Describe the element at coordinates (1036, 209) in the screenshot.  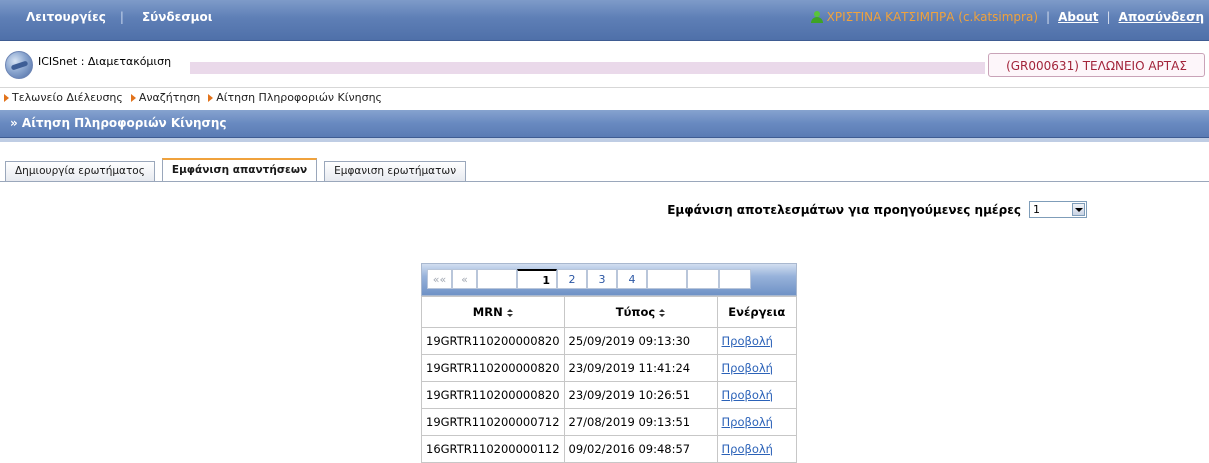
I see `days-select-value: 1` at that location.